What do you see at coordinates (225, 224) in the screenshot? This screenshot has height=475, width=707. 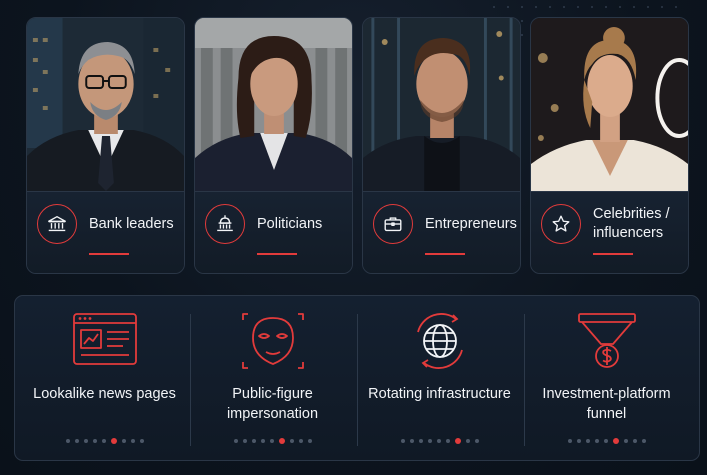 I see `capitol-icon` at bounding box center [225, 224].